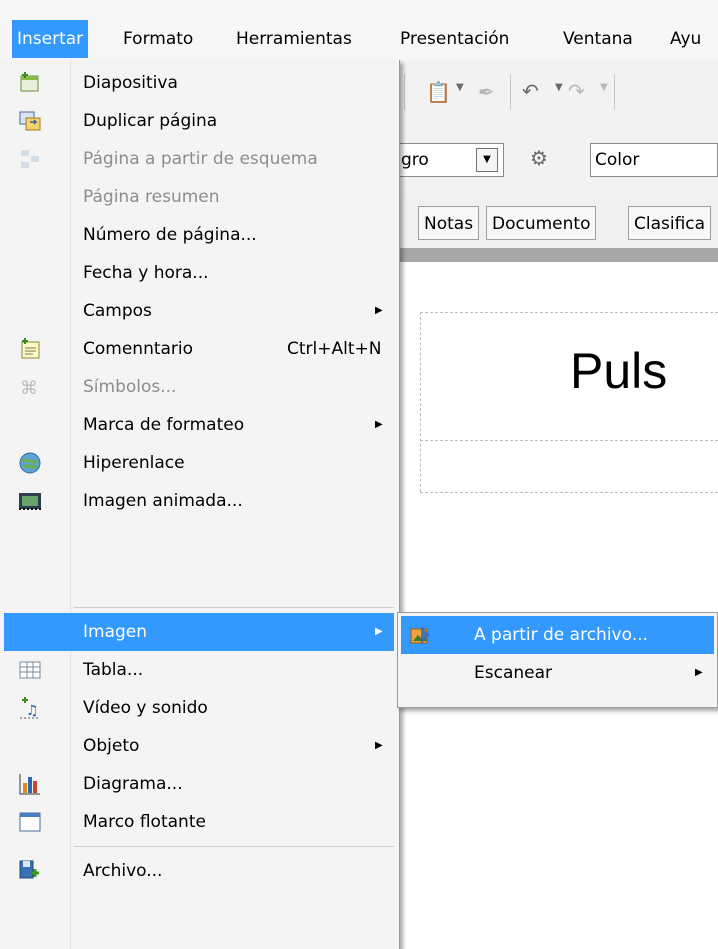 The height and width of the screenshot is (949, 718). Describe the element at coordinates (30, 159) in the screenshot. I see `outline-page-icon` at that location.